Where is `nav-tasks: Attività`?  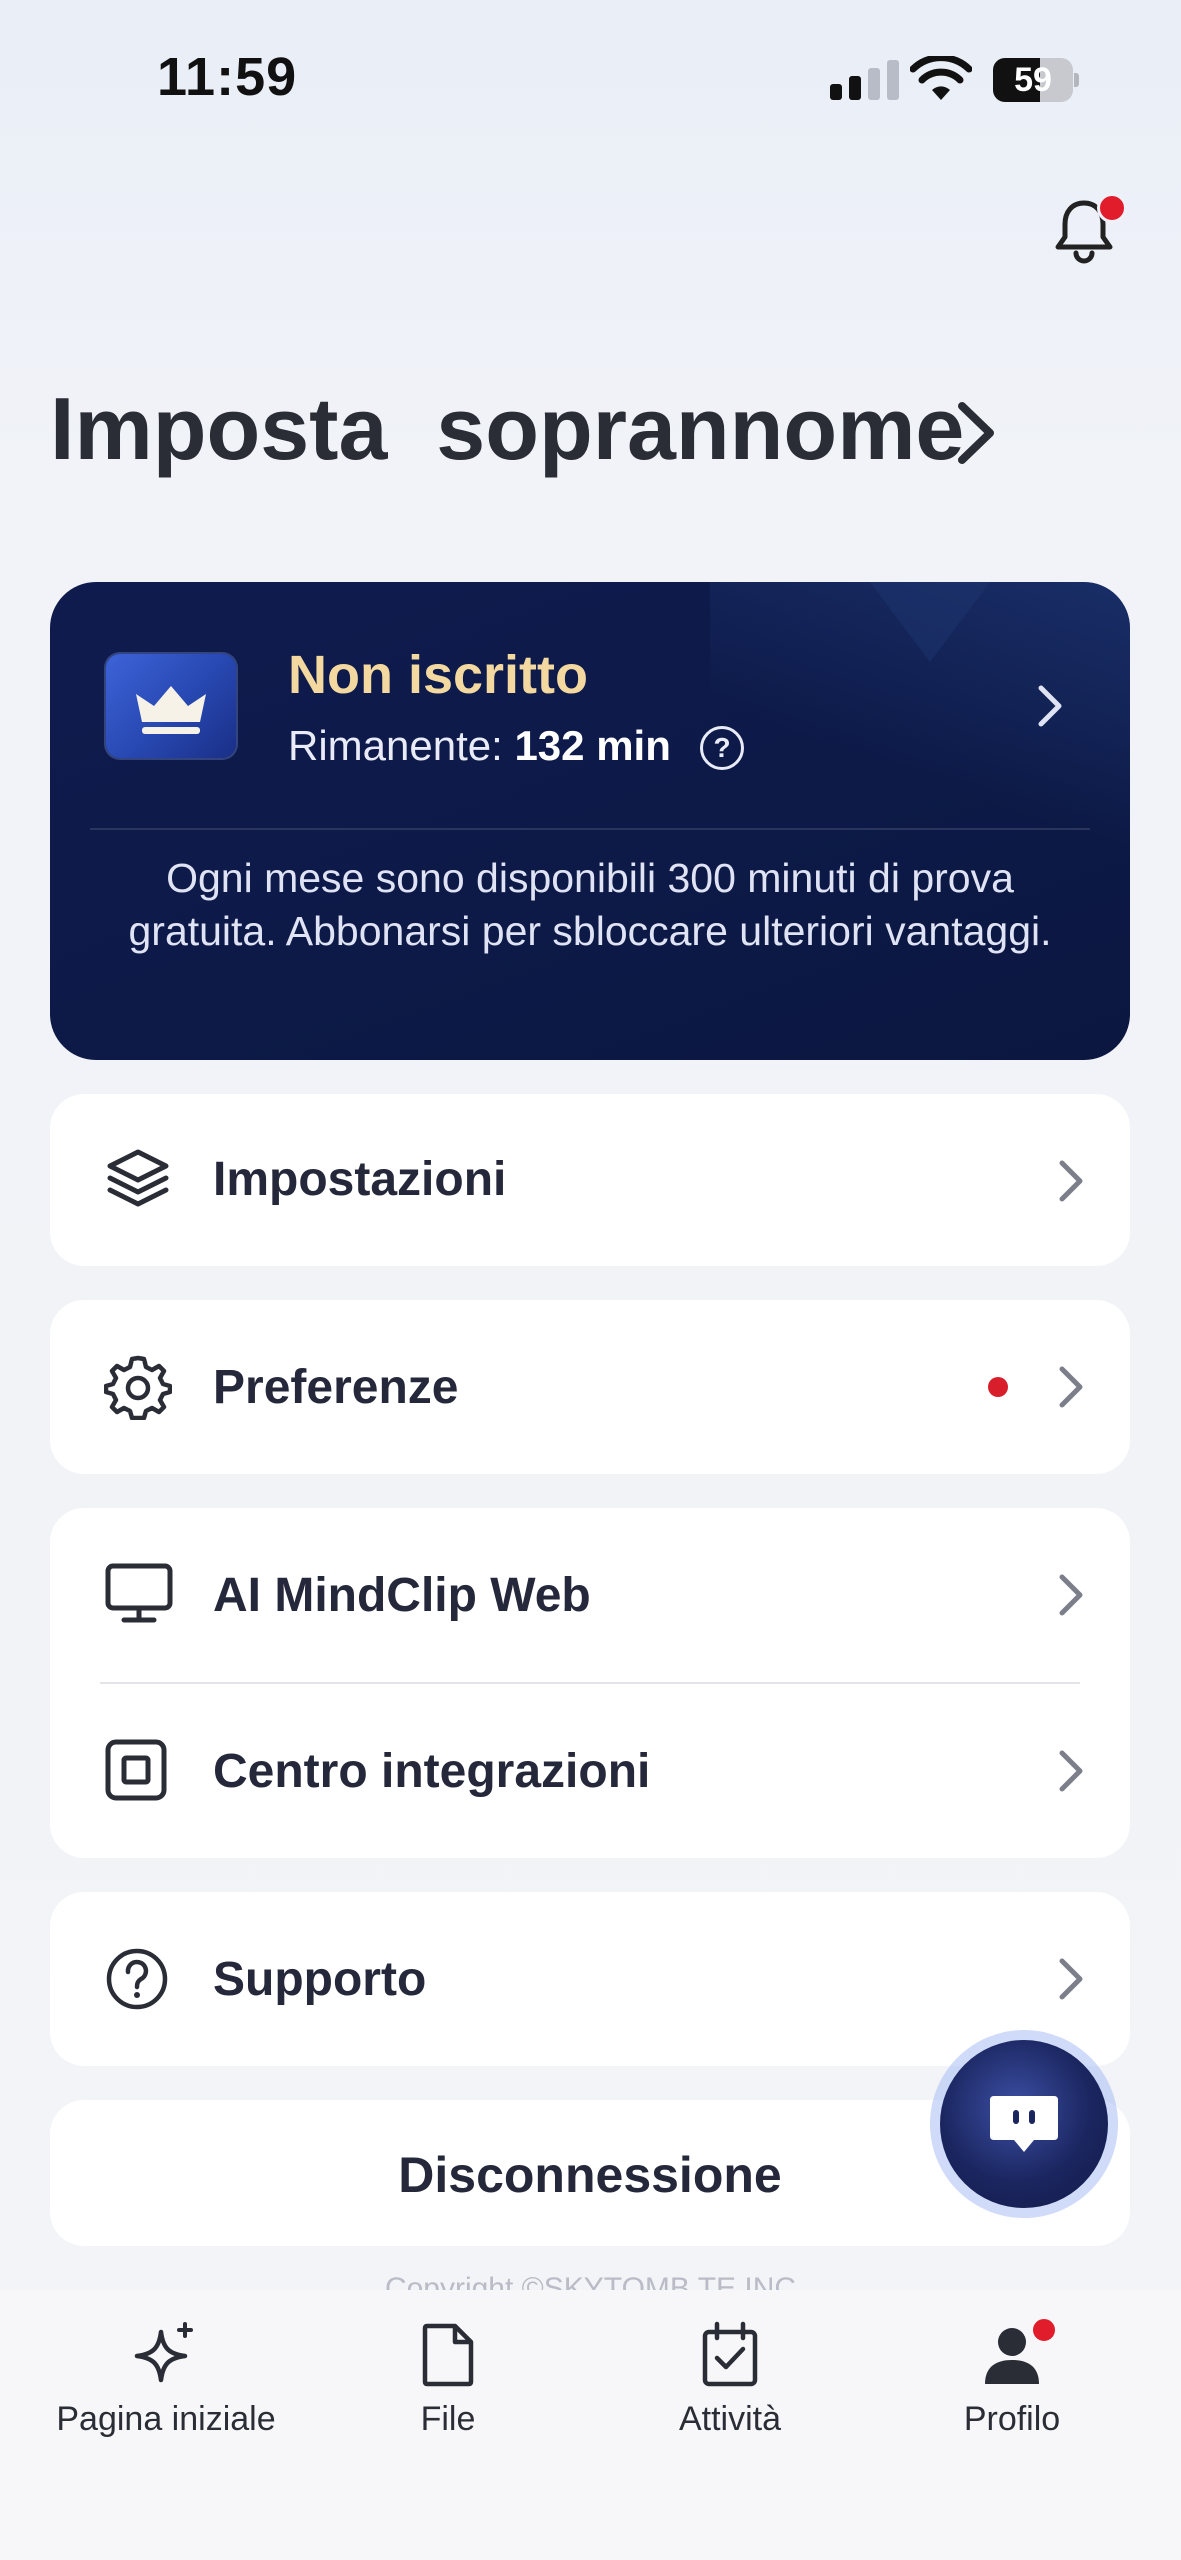
nav-tasks: Attività is located at coordinates (730, 2379).